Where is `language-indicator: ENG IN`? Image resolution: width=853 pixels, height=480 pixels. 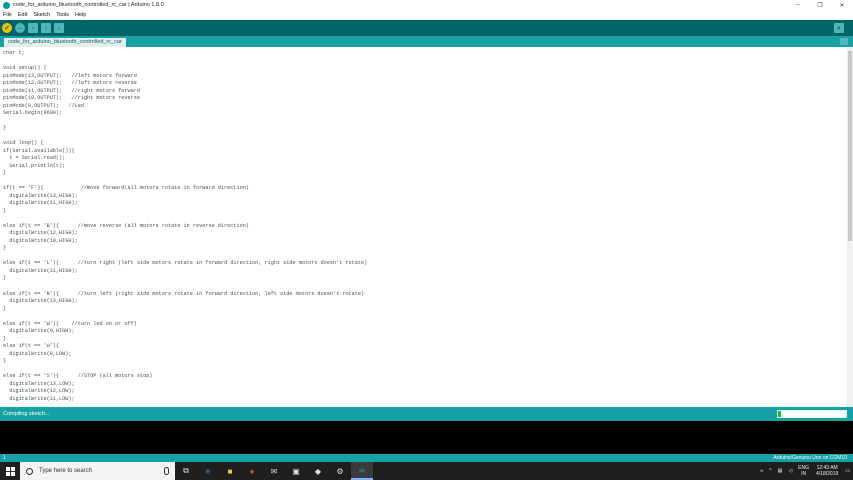
language-indicator: ENG IN is located at coordinates (803, 471).